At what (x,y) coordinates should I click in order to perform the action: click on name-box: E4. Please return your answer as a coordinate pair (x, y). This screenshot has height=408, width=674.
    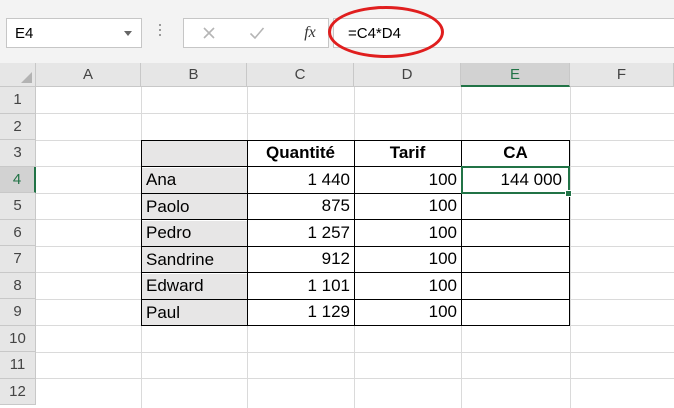
    Looking at the image, I should click on (74, 33).